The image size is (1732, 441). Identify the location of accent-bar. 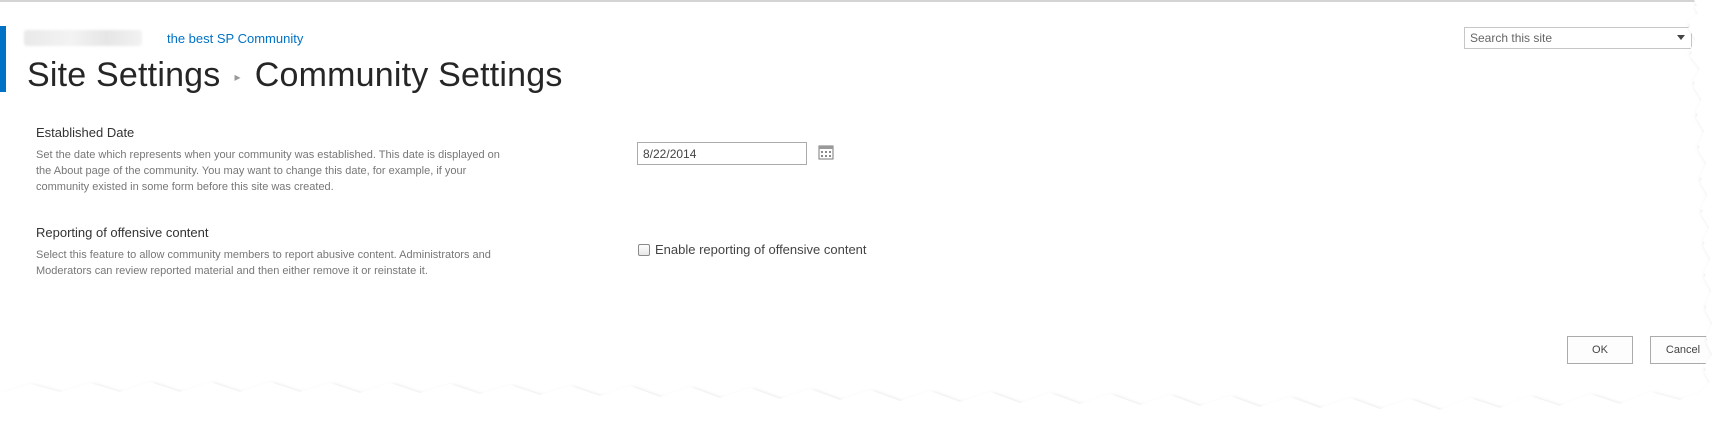
(3, 59).